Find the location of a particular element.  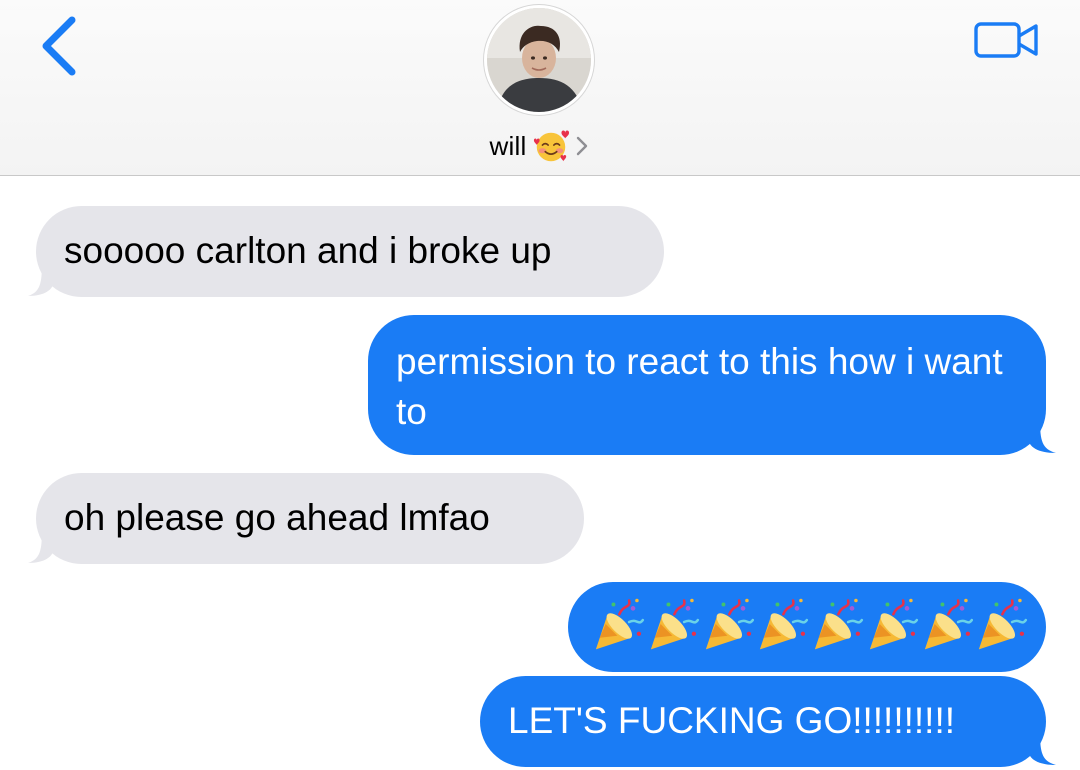

avatar-photo-icon is located at coordinates (539, 60).